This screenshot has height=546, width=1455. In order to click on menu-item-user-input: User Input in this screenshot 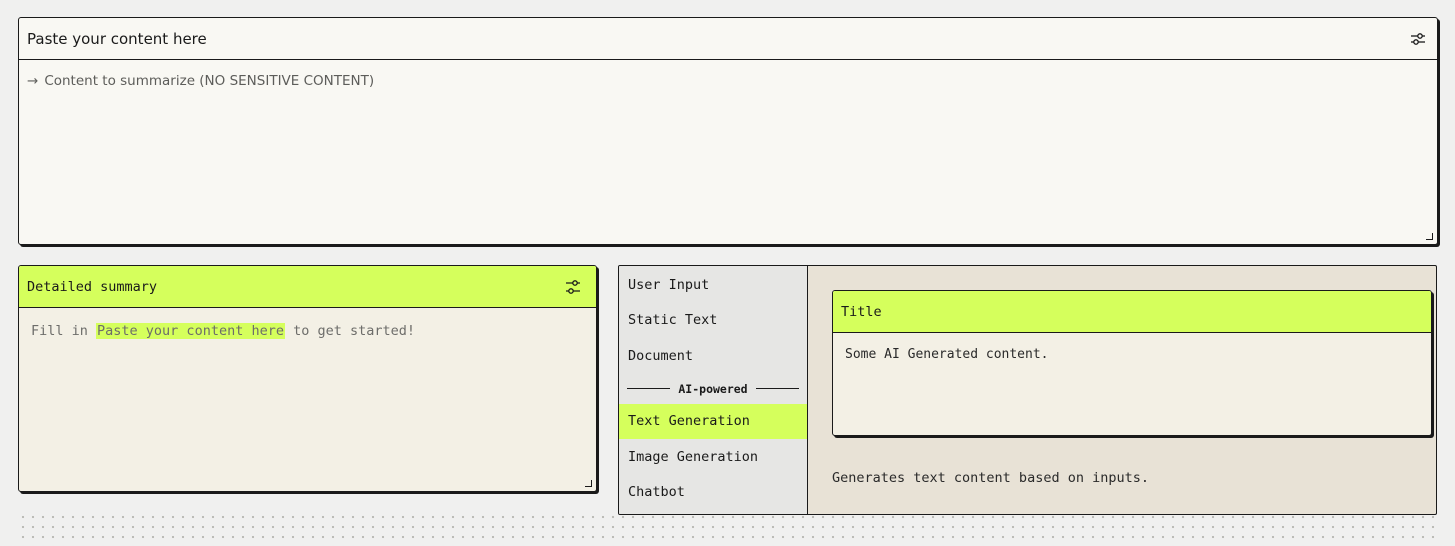, I will do `click(713, 285)`.